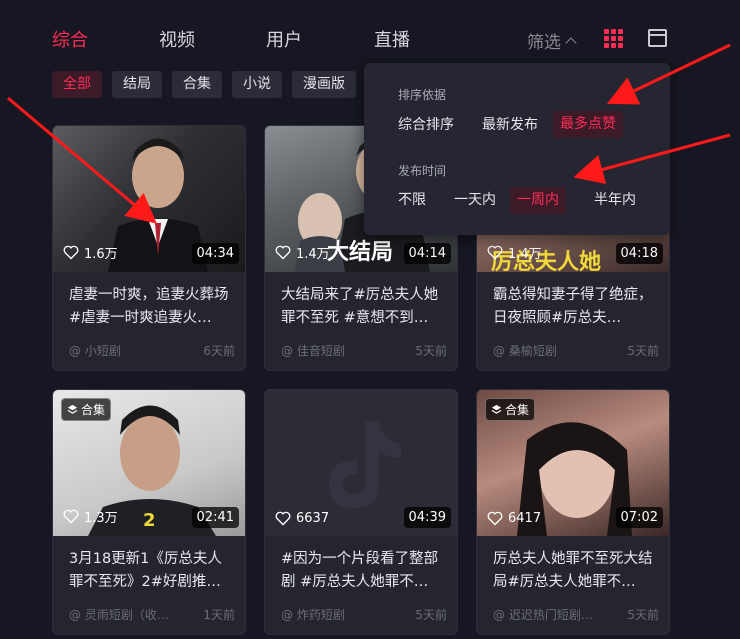 This screenshot has height=639, width=740. Describe the element at coordinates (573, 463) in the screenshot. I see `video-thumbnail: 合集 6417 07:02` at that location.